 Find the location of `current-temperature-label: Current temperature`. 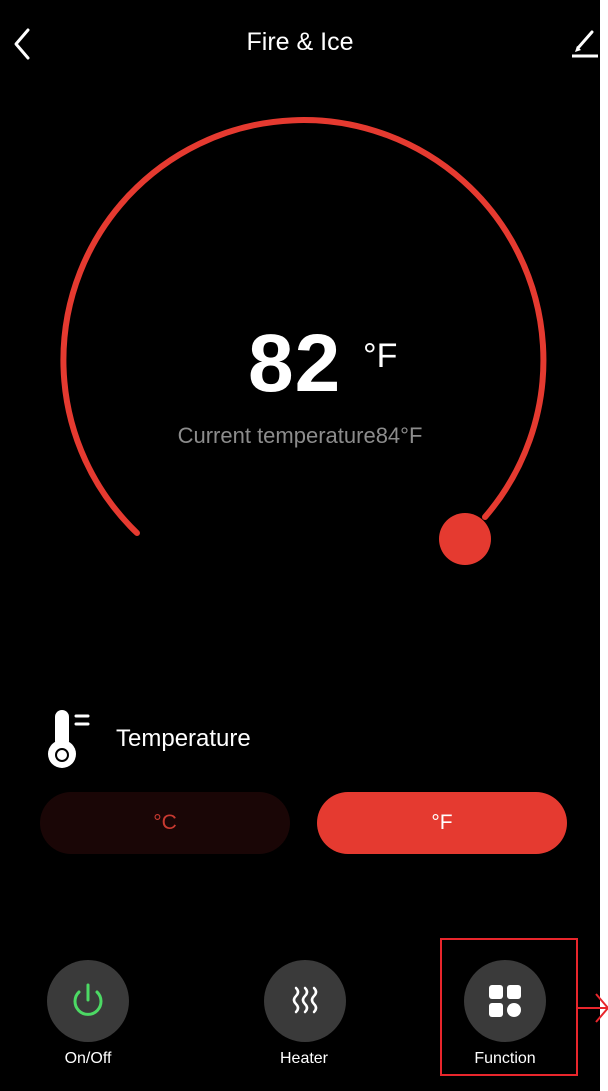

current-temperature-label: Current temperature is located at coordinates (276, 435).